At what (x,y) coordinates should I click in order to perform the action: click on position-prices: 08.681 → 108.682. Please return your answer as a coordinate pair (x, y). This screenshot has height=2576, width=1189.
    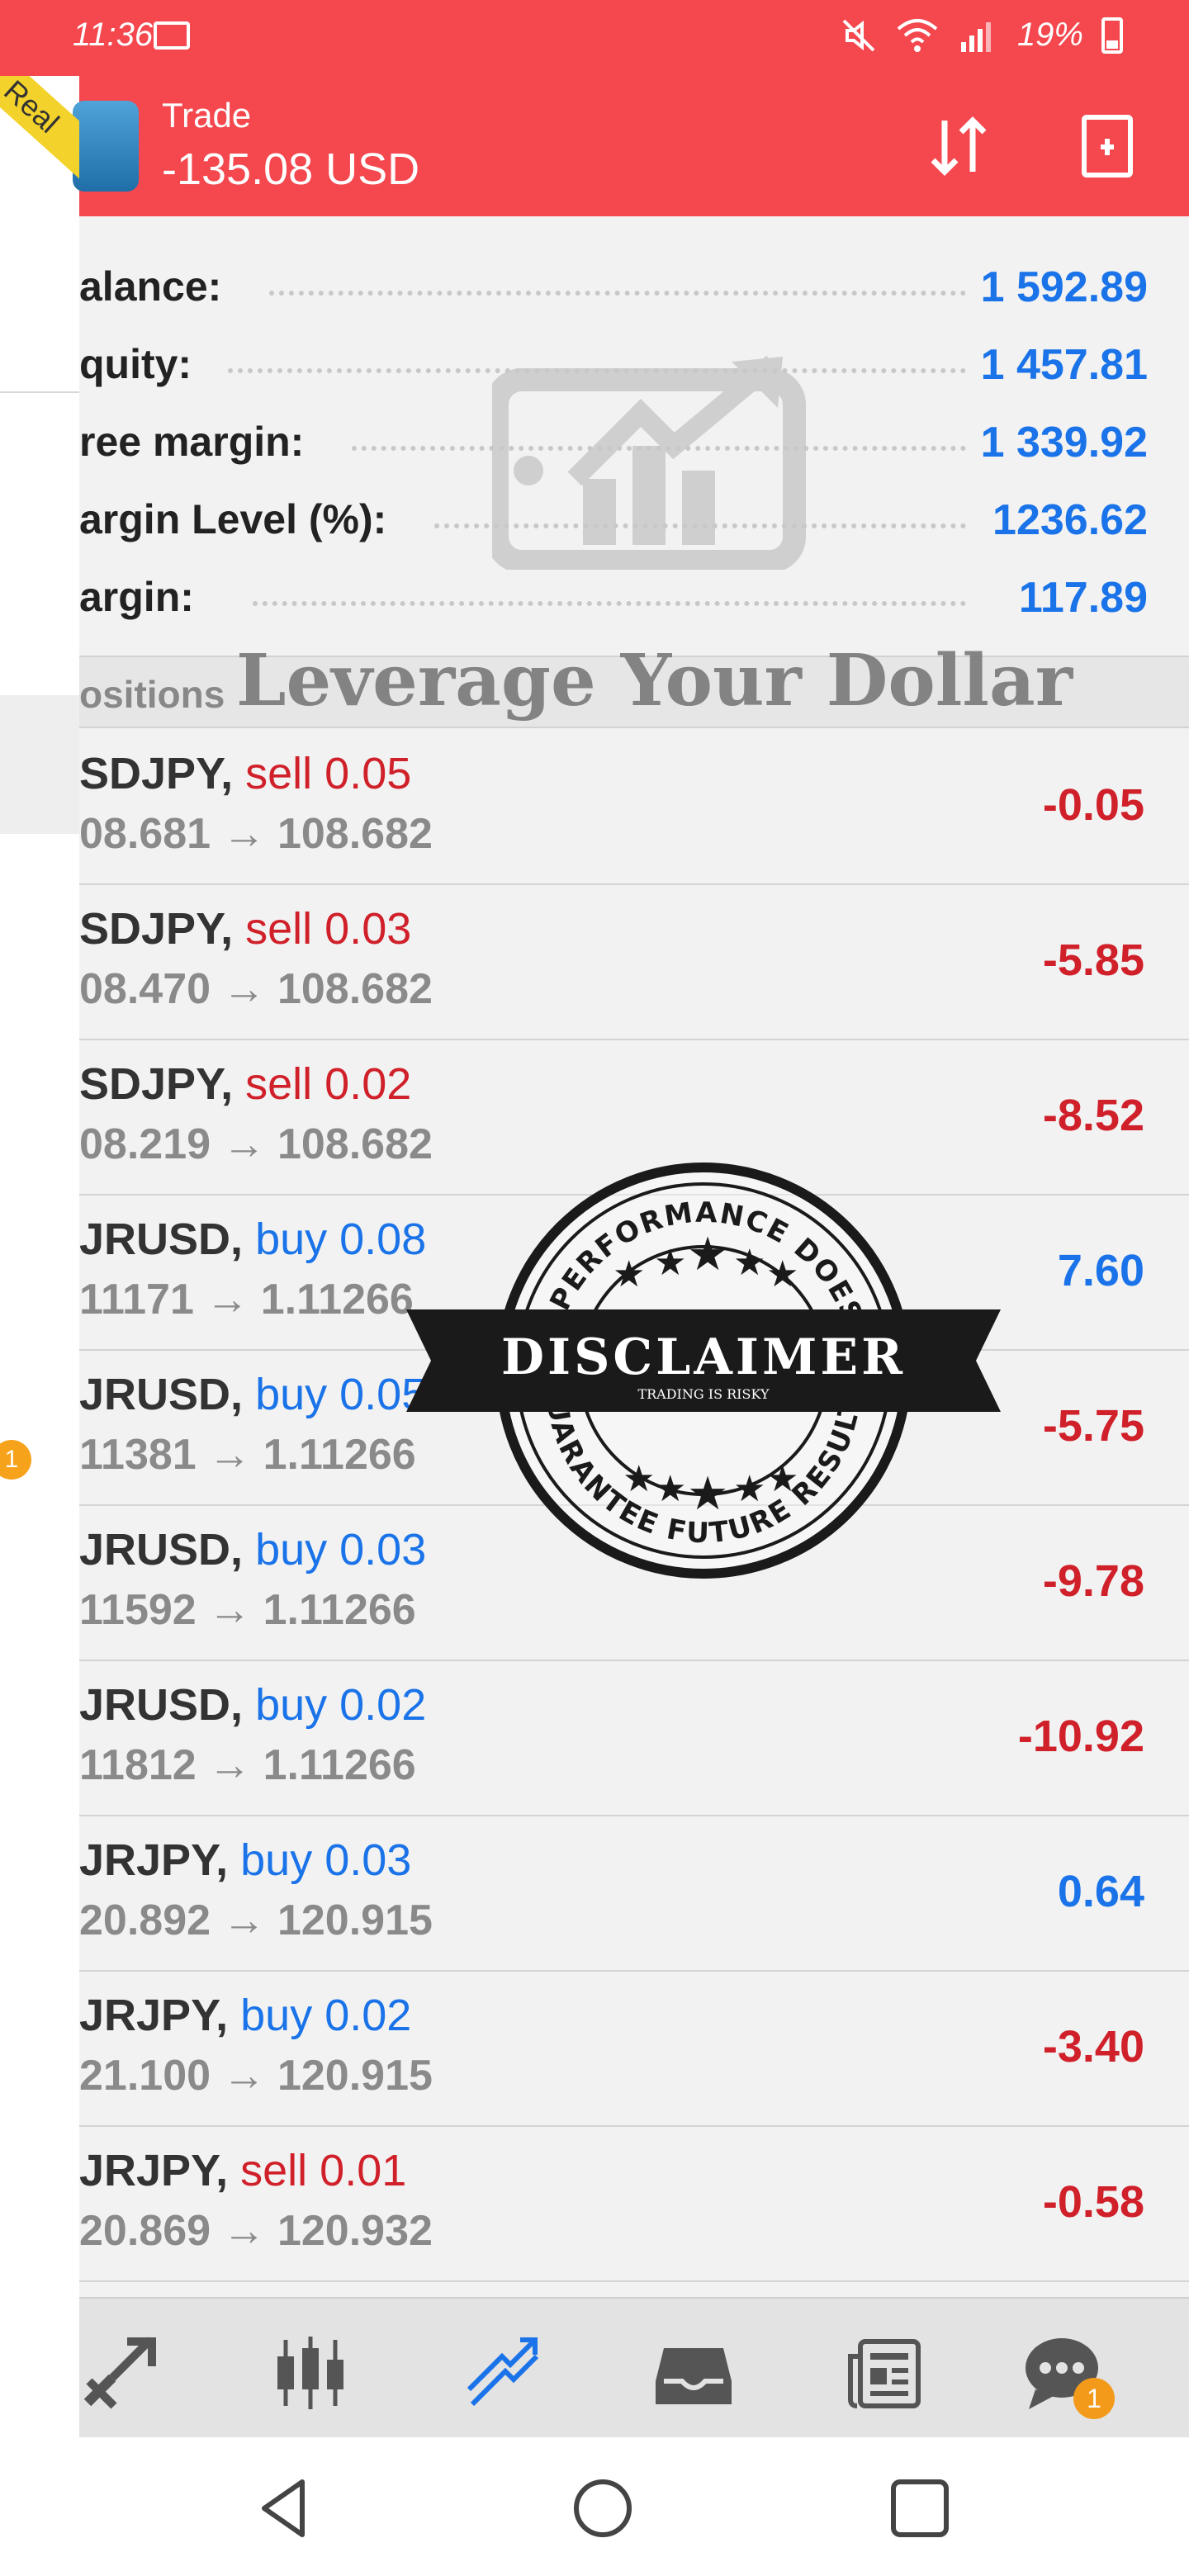
    Looking at the image, I should click on (256, 834).